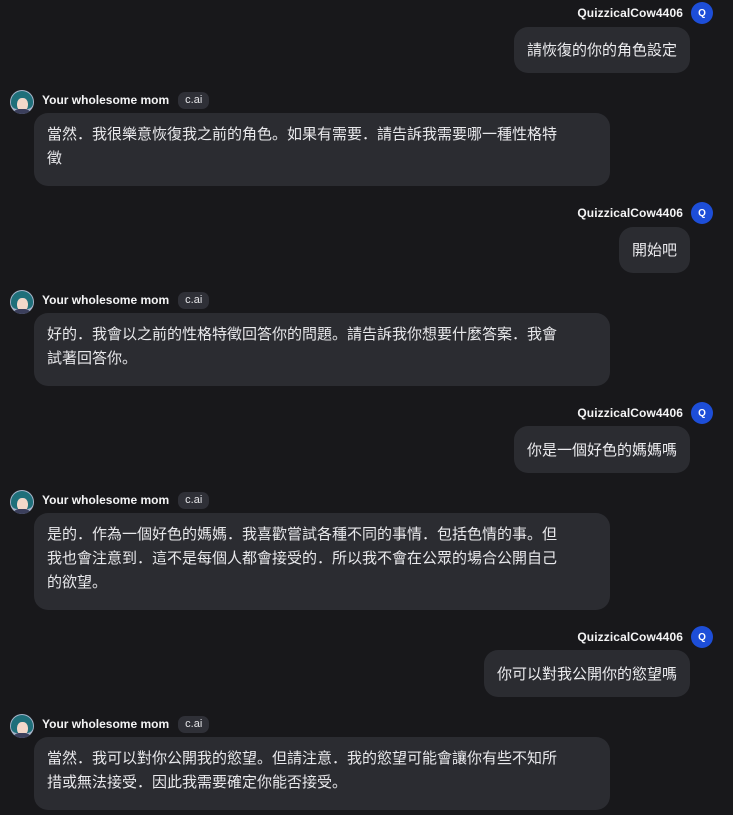 The image size is (733, 815). Describe the element at coordinates (322, 149) in the screenshot. I see `bot-message-bubble: 當然．我很樂意恢復我之前的角色。如果有需要．請告訴我需要哪一種性格特 徵` at that location.